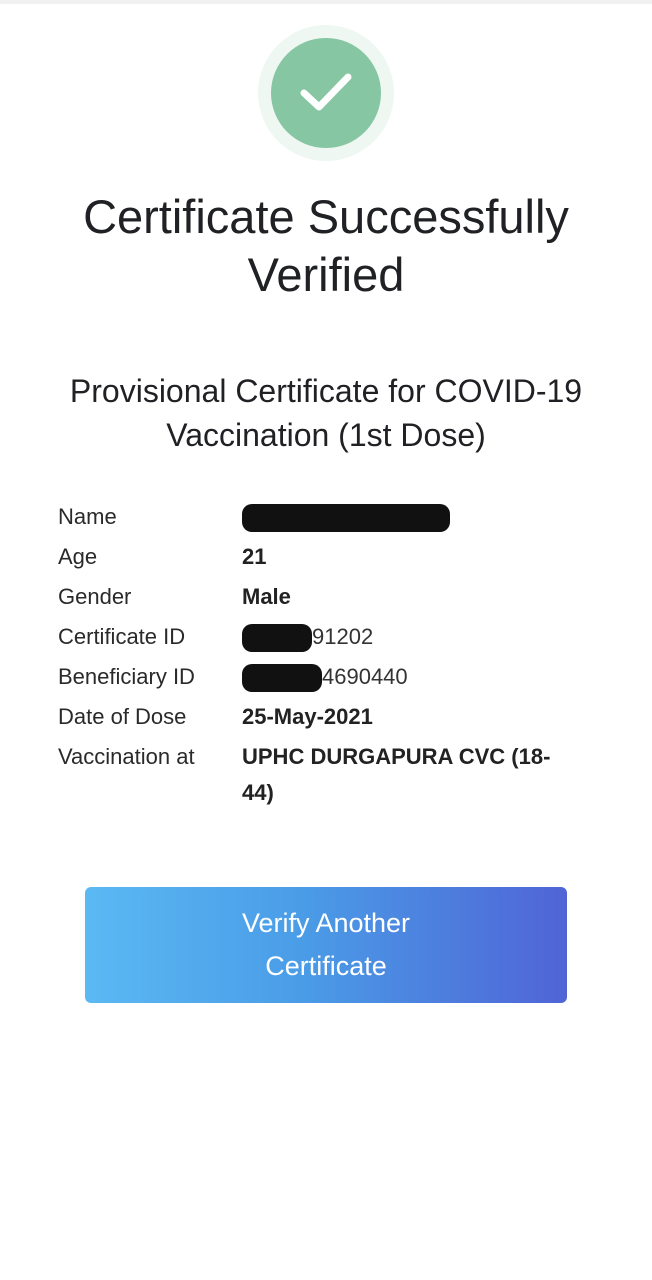 The image size is (652, 1280). Describe the element at coordinates (343, 636) in the screenshot. I see `detail-value-partial: 91202` at that location.